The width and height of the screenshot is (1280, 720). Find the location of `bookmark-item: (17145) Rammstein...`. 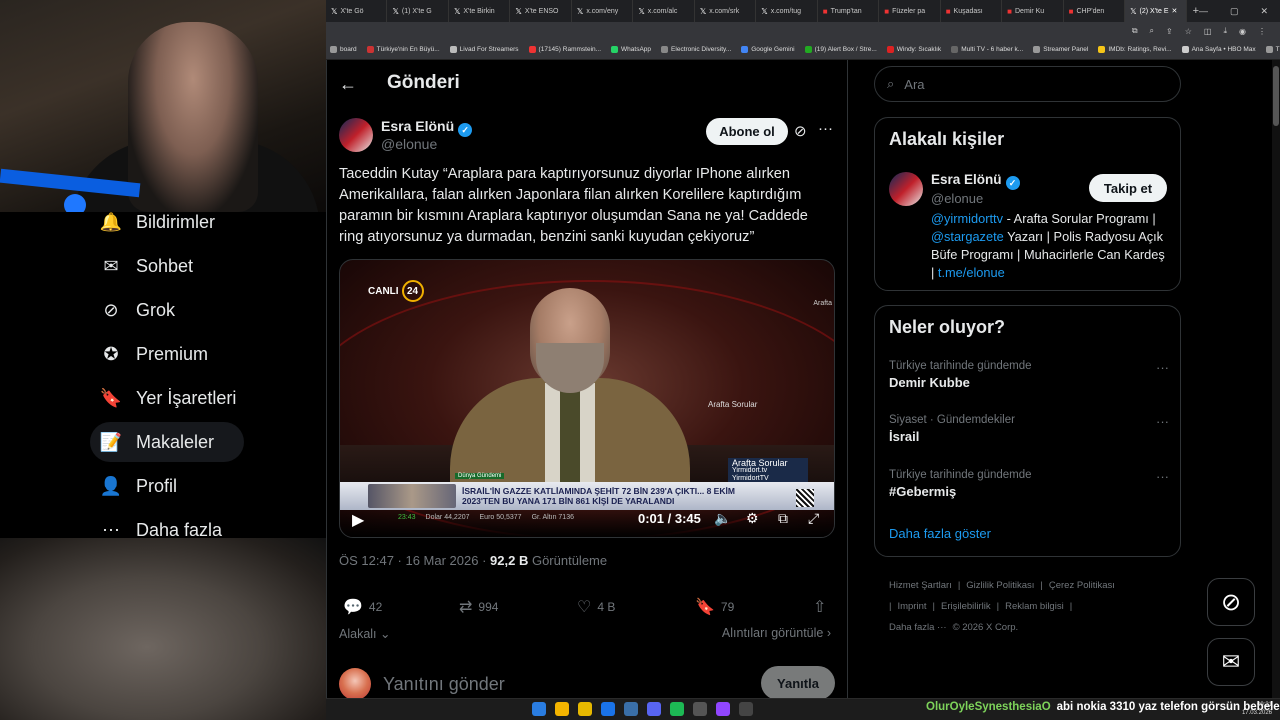

bookmark-item: (17145) Rammstein... is located at coordinates (564, 49).